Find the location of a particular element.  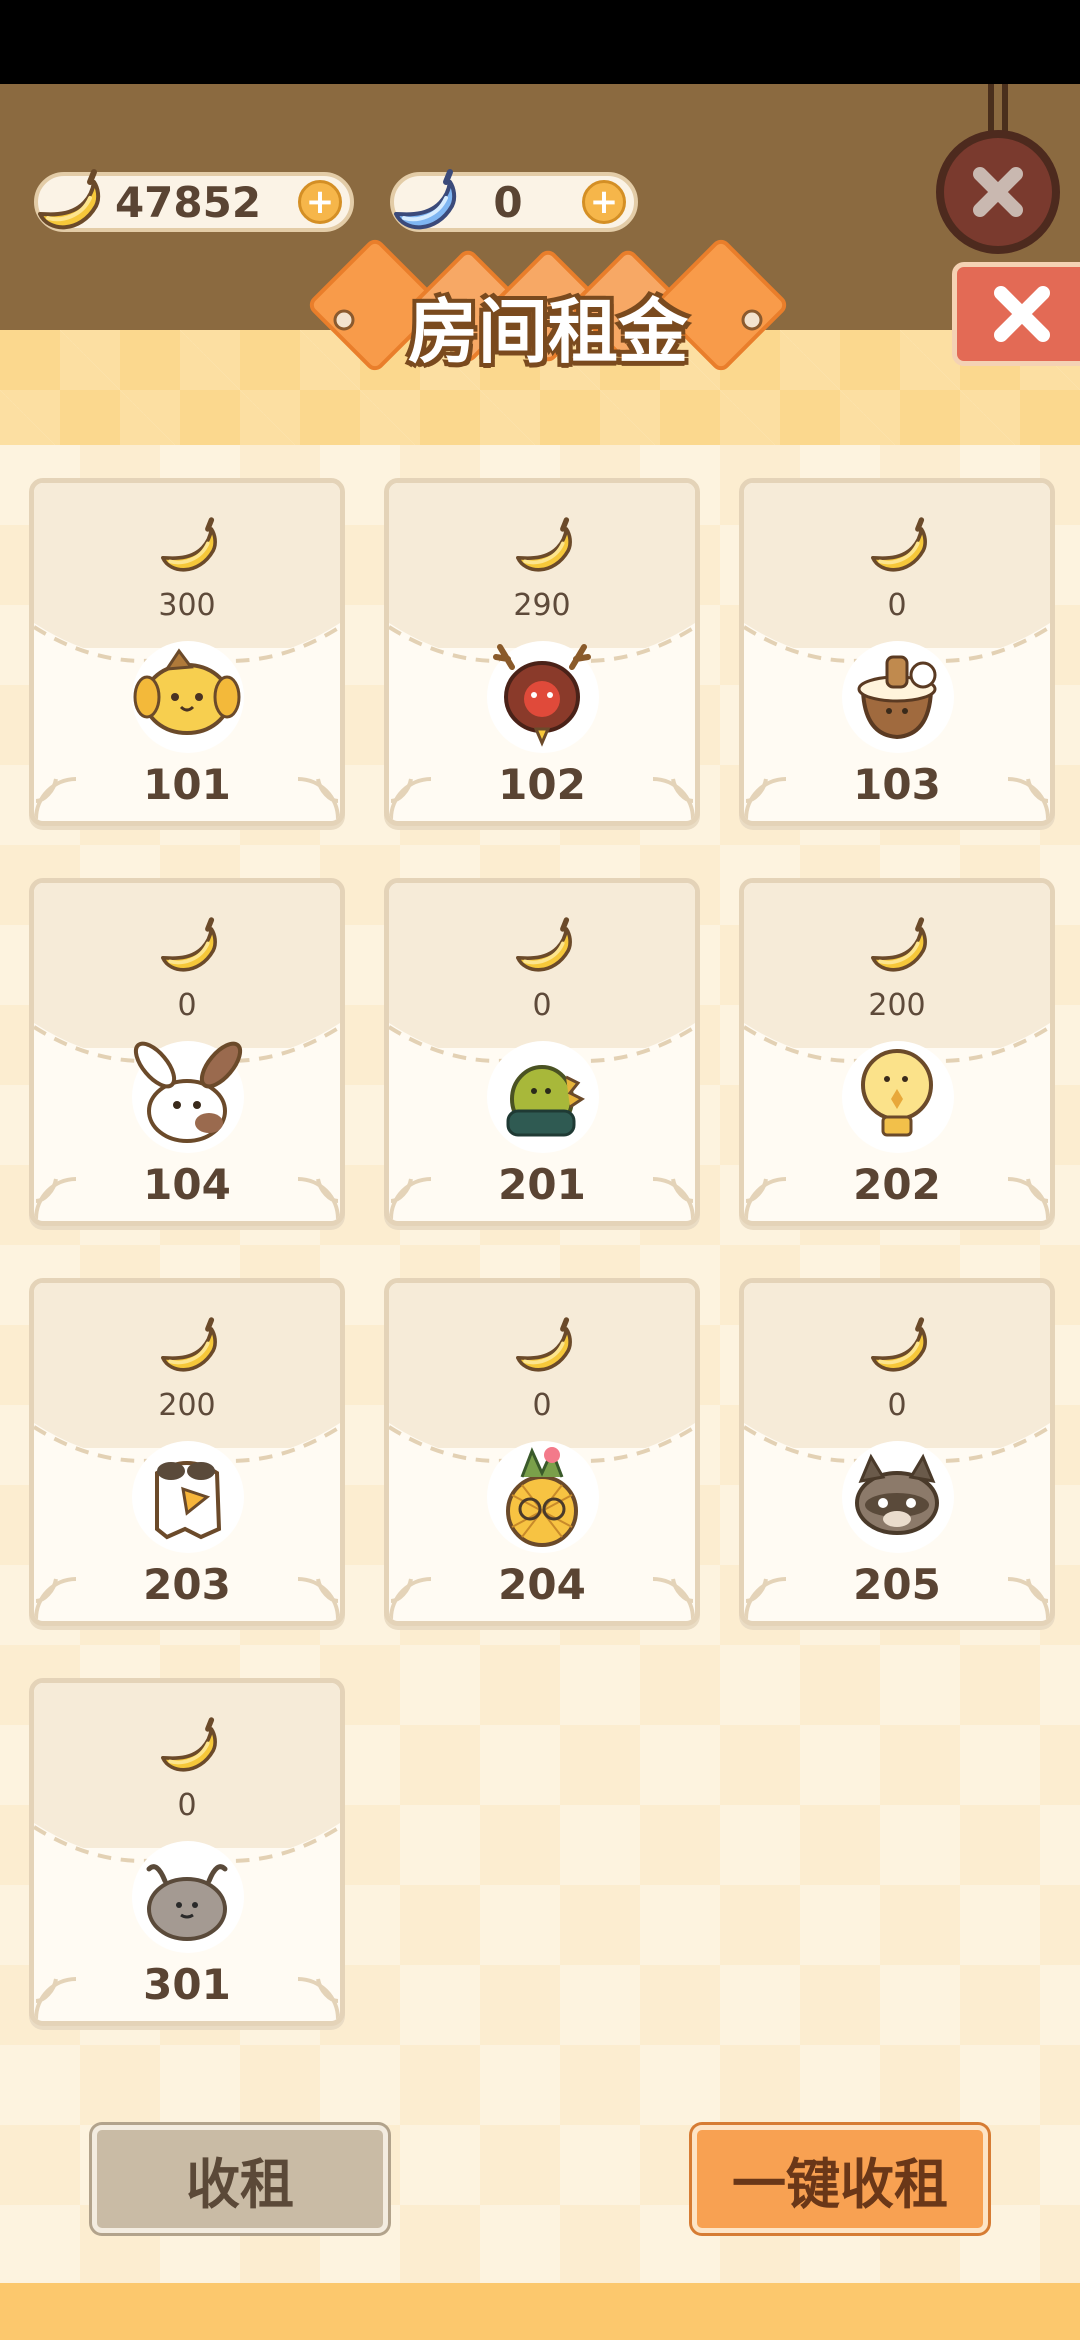

room-number: 202 is located at coordinates (897, 1184).